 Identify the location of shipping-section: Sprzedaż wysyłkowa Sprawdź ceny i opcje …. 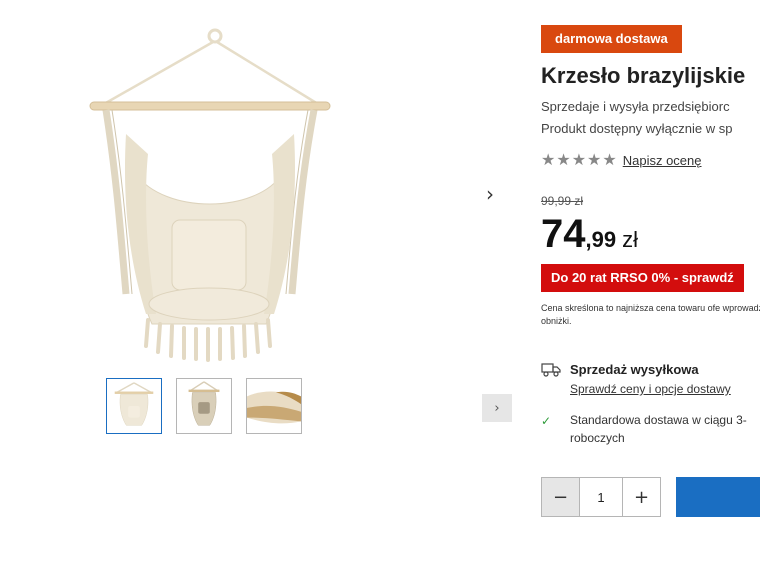
(650, 404).